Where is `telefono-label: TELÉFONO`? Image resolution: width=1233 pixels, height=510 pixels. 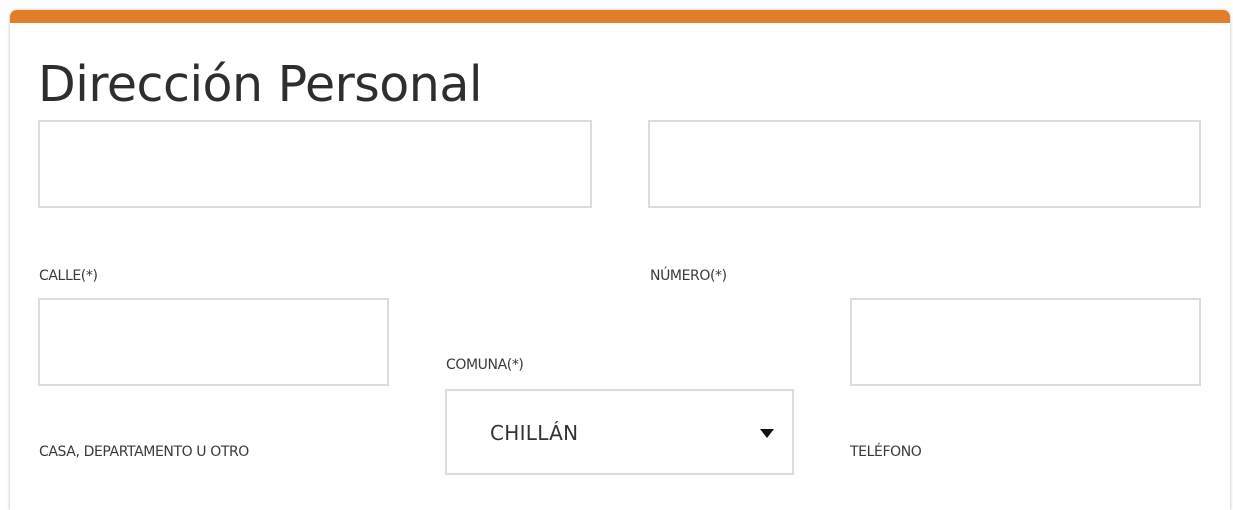 telefono-label: TELÉFONO is located at coordinates (886, 452).